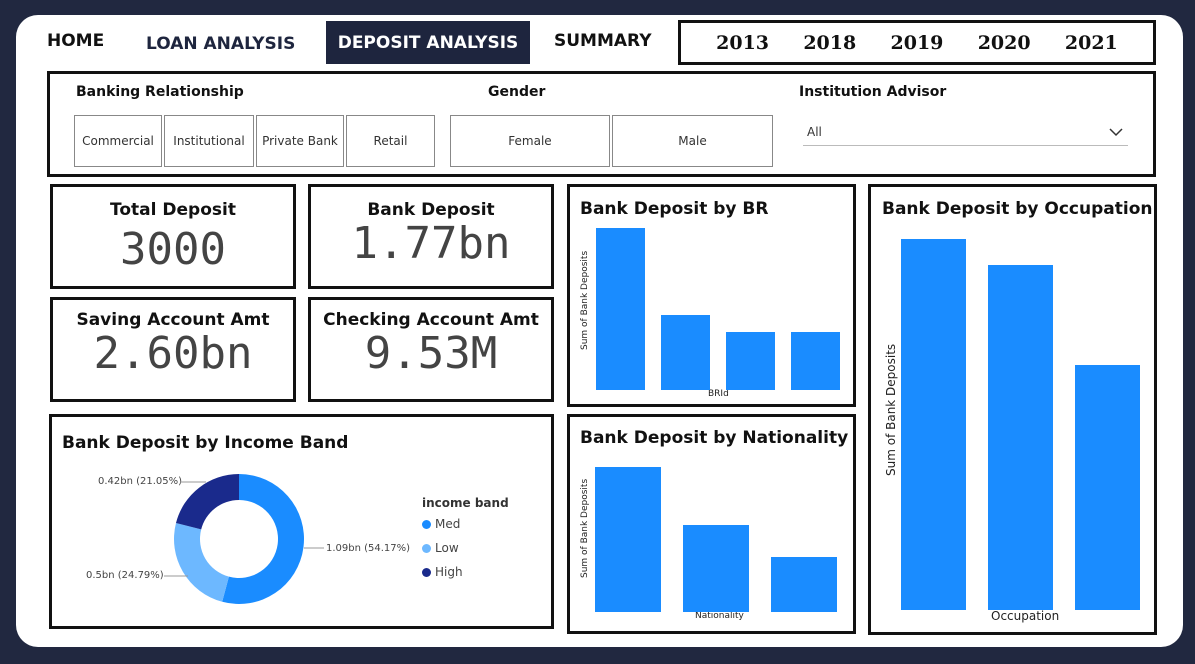  What do you see at coordinates (447, 548) in the screenshot?
I see `legend-label: Low` at bounding box center [447, 548].